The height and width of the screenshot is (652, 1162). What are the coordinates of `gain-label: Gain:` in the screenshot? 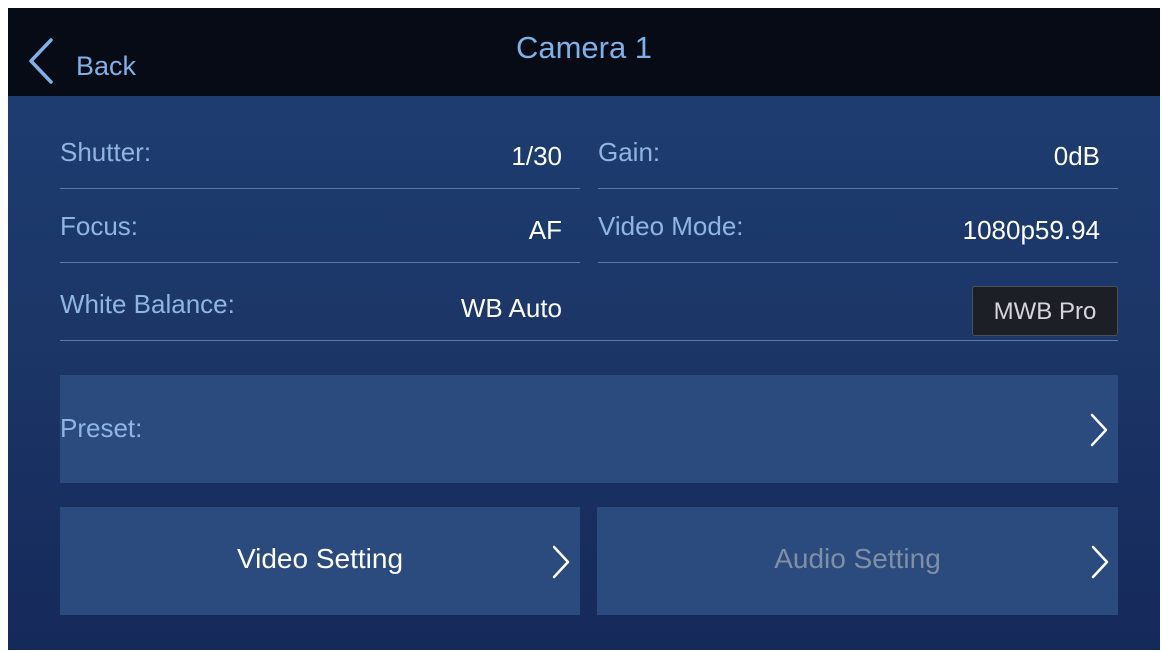 It's located at (629, 152).